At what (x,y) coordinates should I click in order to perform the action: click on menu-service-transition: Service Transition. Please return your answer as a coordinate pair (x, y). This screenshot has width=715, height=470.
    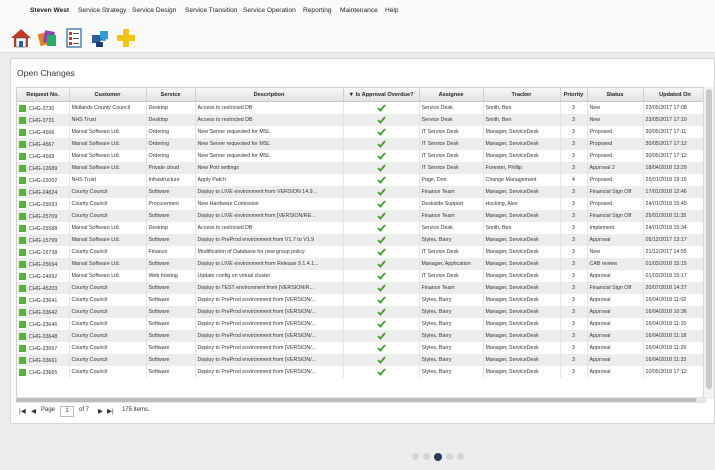
    Looking at the image, I should click on (211, 10).